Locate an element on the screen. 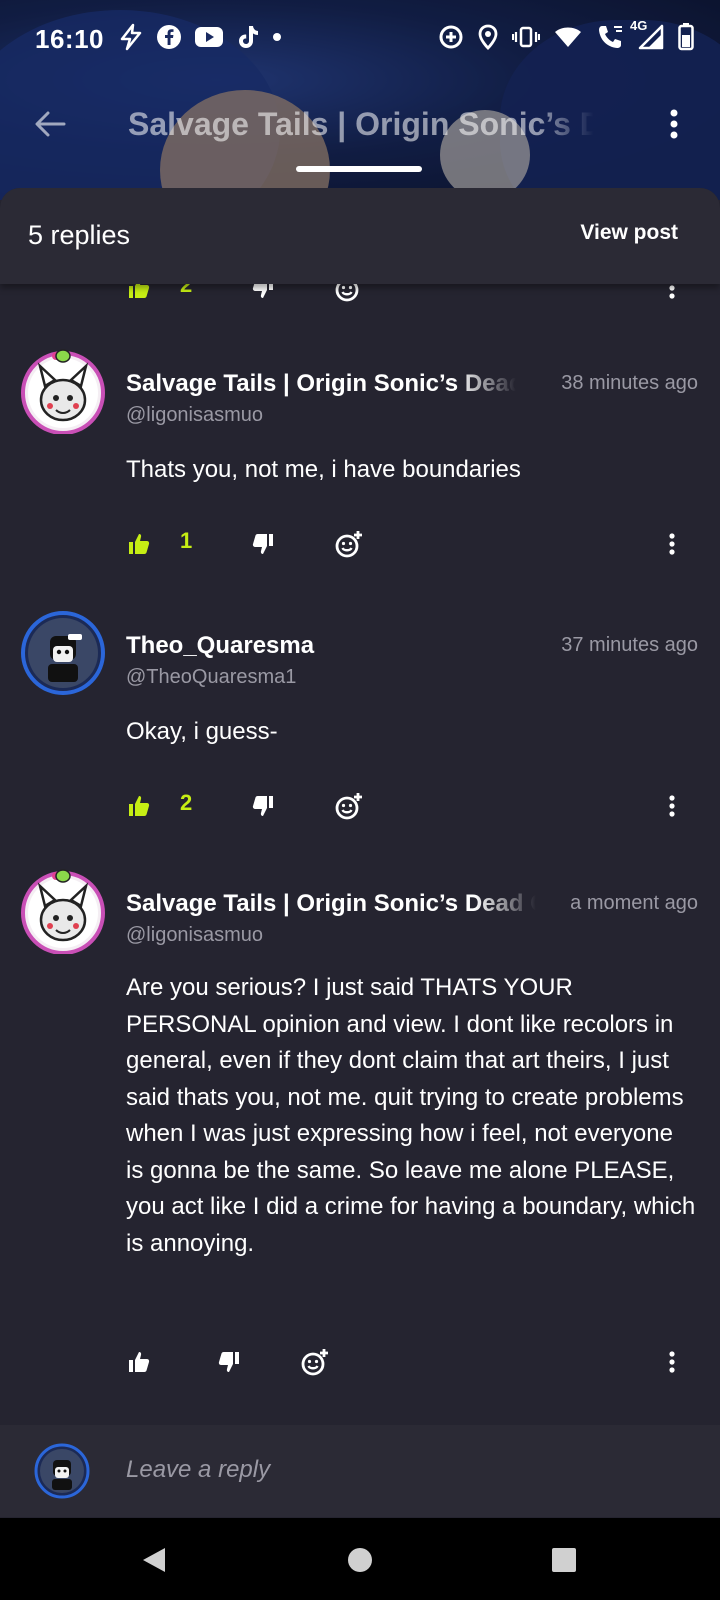 Image resolution: width=720 pixels, height=1600 pixels. location-icon is located at coordinates (488, 37).